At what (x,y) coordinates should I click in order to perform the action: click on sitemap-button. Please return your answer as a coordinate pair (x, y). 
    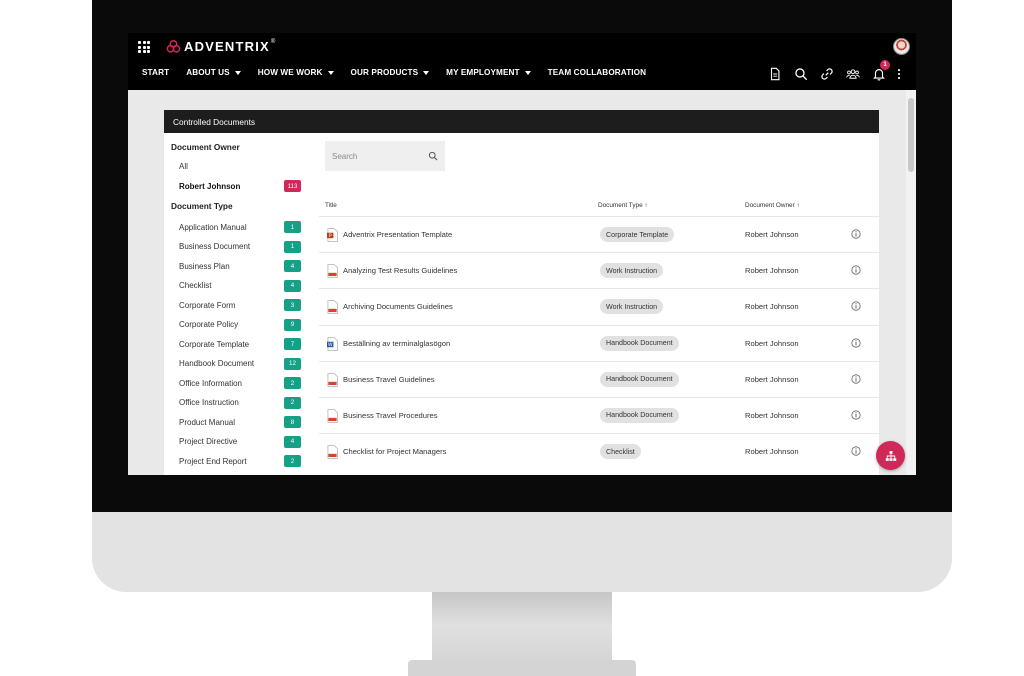
    Looking at the image, I should click on (890, 455).